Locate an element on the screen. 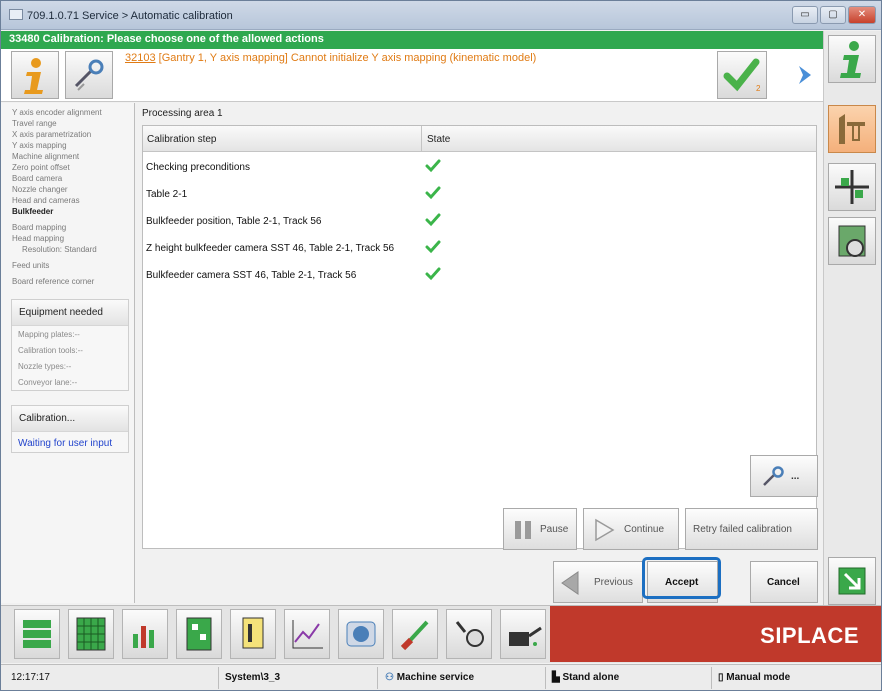 Image resolution: width=882 pixels, height=691 pixels. status-service-label: Machine service is located at coordinates (435, 677).